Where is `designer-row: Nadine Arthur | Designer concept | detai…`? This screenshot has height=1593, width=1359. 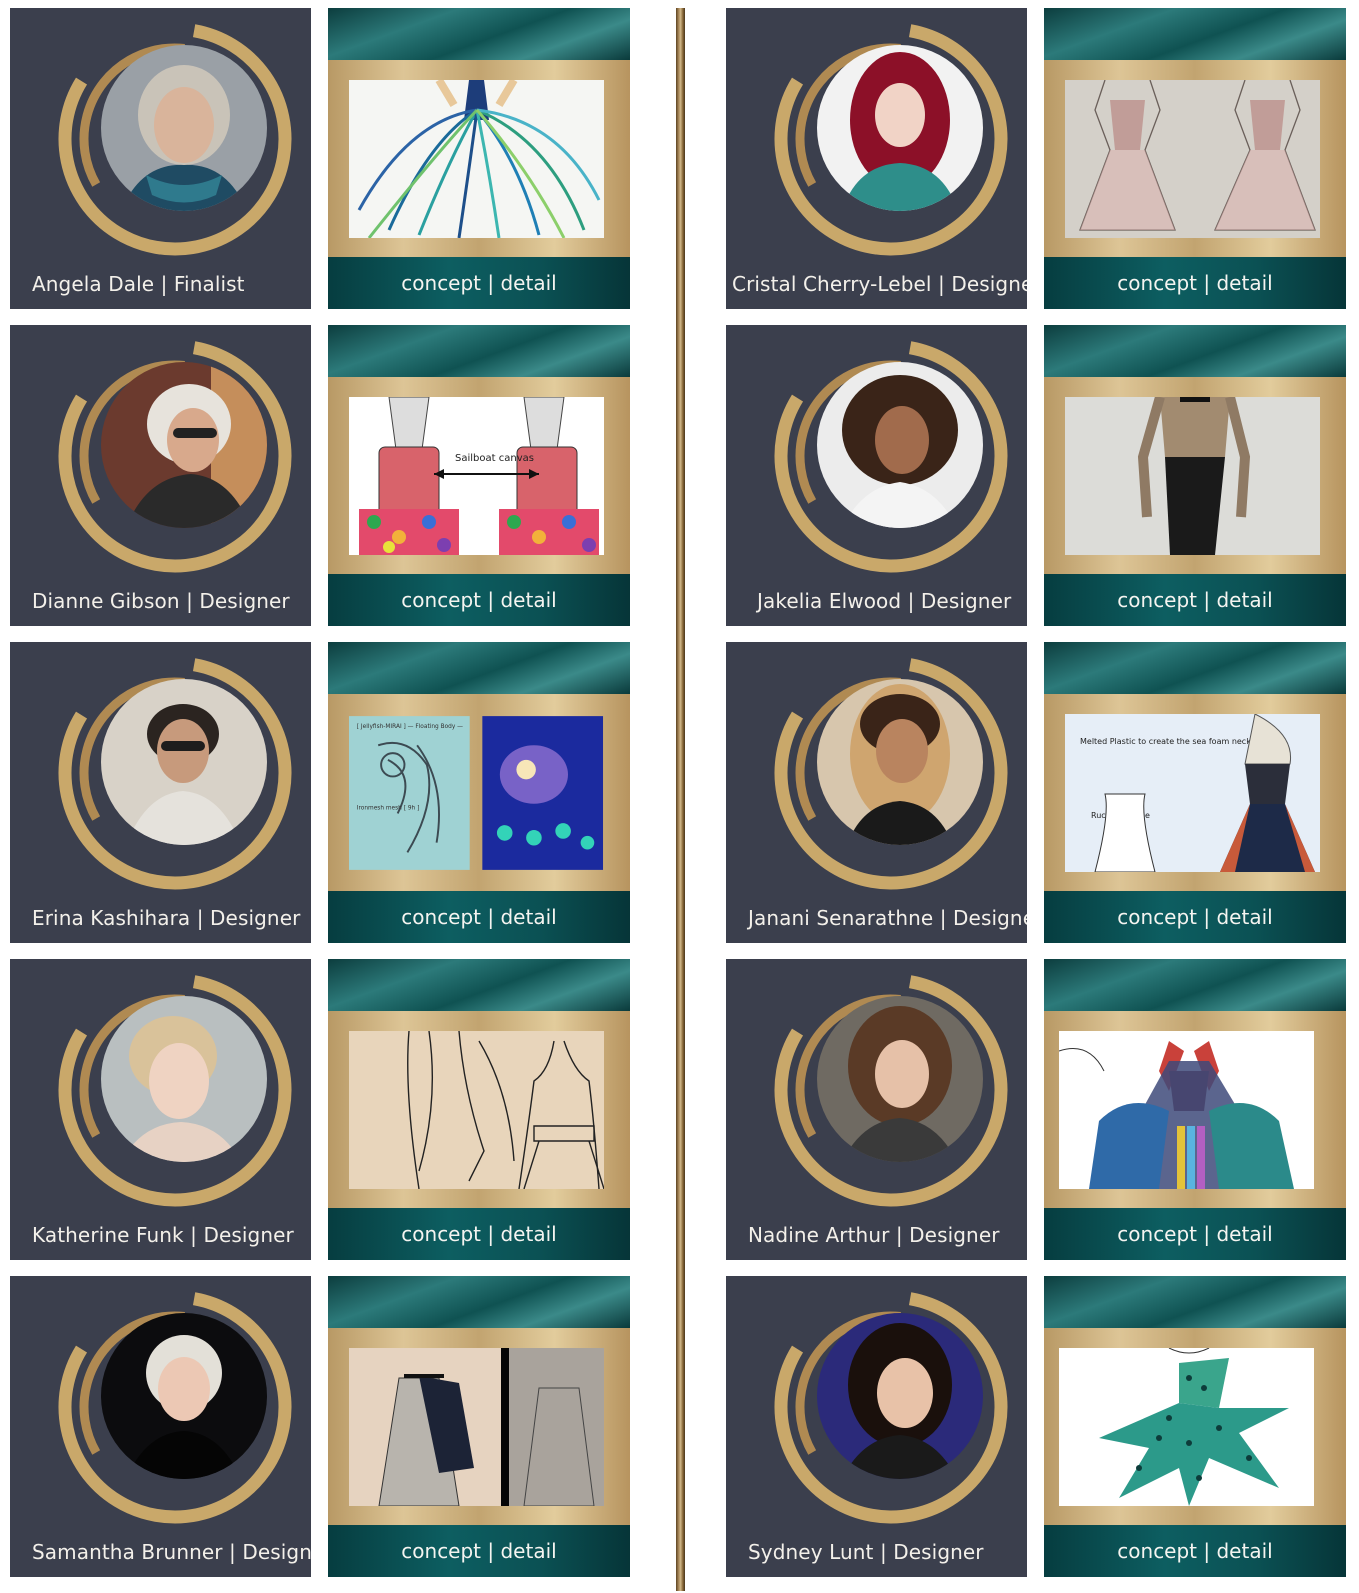
designer-row: Nadine Arthur | Designer concept | detai… is located at coordinates (1036, 1109).